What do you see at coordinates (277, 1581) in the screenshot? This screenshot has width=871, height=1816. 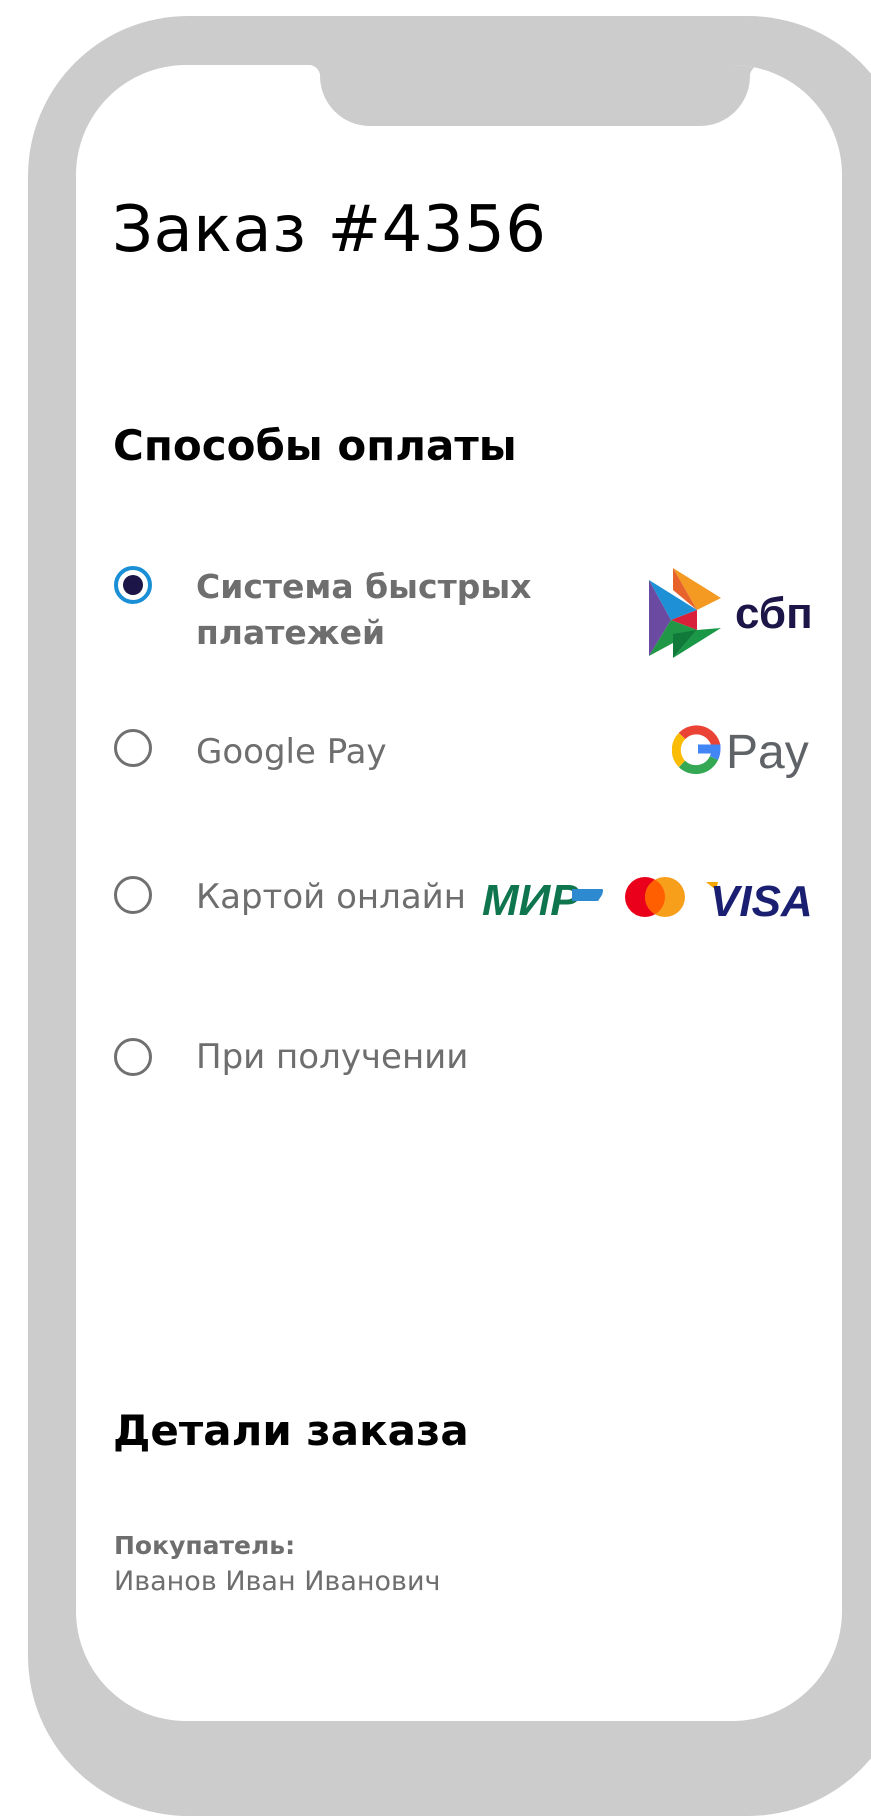 I see `buyer-name: Иванов Иван Иванович` at bounding box center [277, 1581].